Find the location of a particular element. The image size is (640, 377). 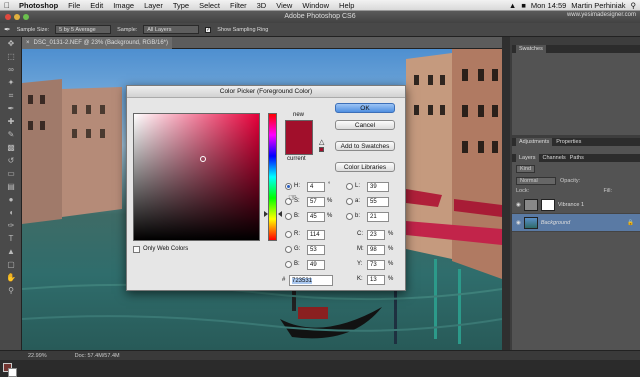

cancel-button: Cancel is located at coordinates (365, 125).